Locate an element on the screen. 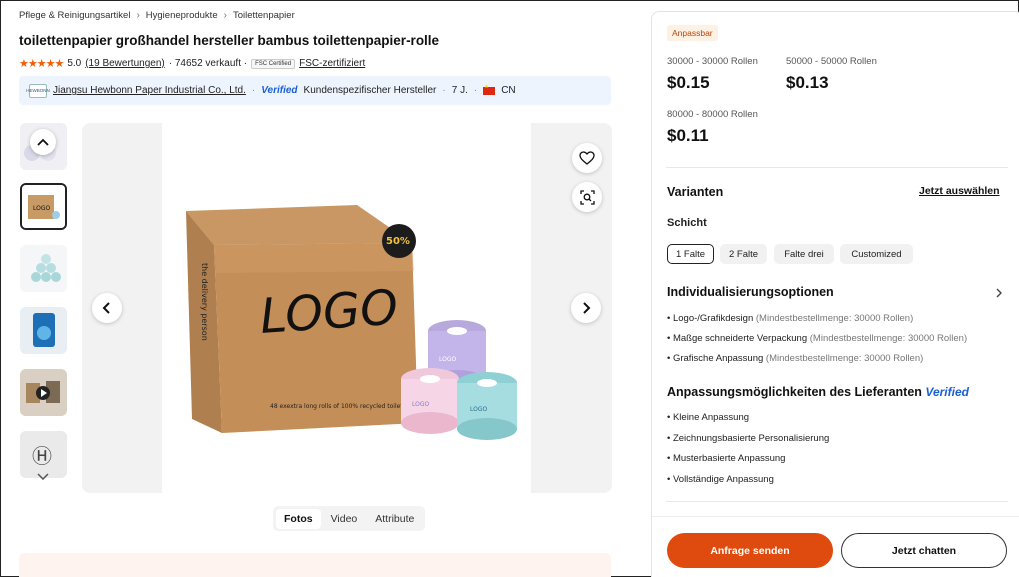  chat-now-button: Jetzt chatten is located at coordinates (924, 550).